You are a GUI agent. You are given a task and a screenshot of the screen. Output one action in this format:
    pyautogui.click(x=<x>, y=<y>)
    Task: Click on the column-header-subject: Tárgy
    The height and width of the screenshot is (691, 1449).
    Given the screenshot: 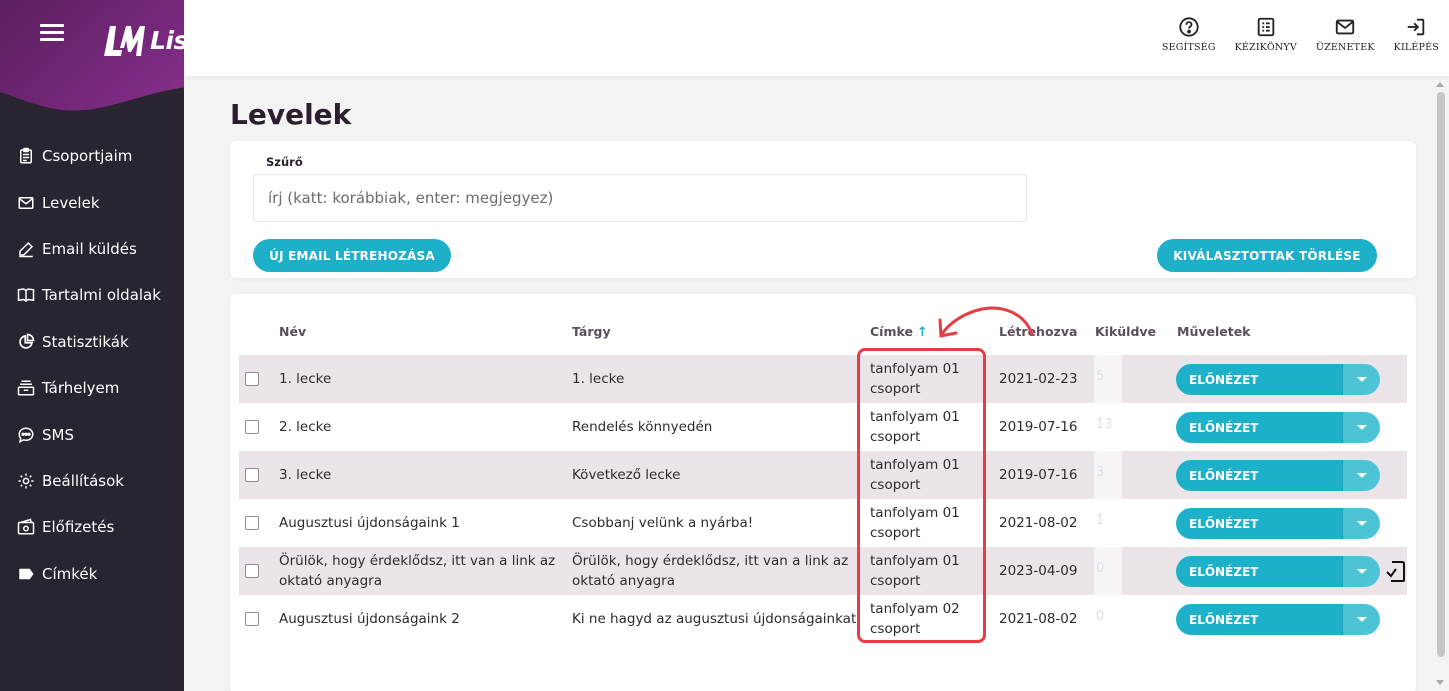 What is the action you would take?
    pyautogui.click(x=591, y=331)
    